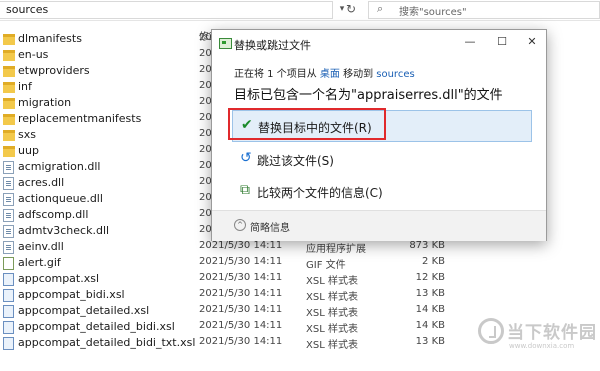 This screenshot has width=600, height=371. I want to click on move-status-mid: 移动到, so click(358, 74).